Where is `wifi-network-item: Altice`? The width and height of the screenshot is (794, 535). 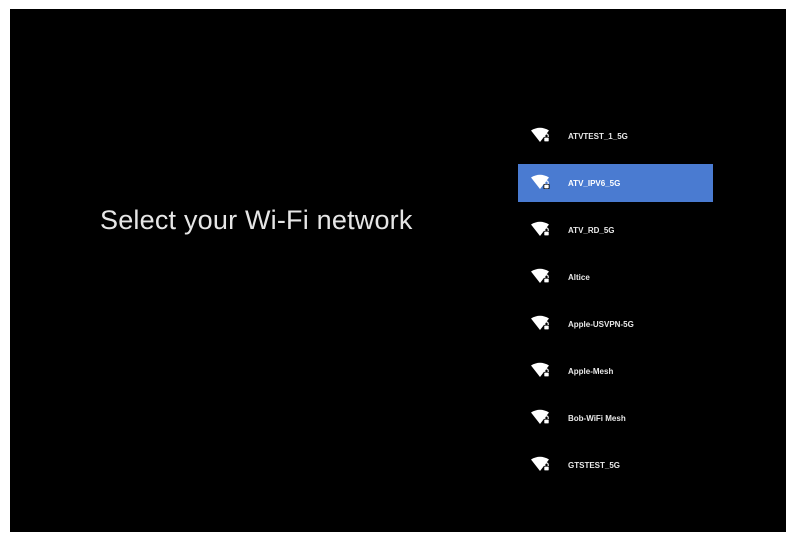 wifi-network-item: Altice is located at coordinates (615, 277).